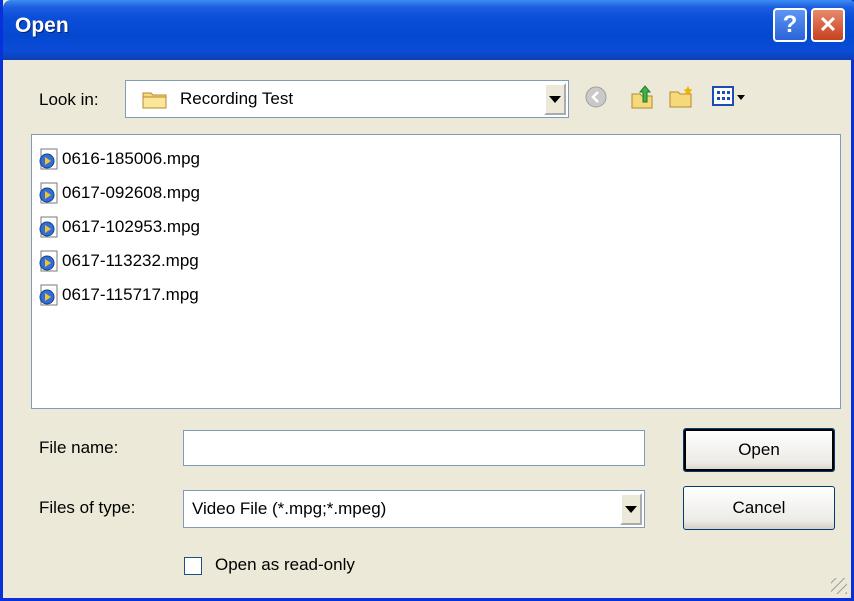 The width and height of the screenshot is (854, 601). Describe the element at coordinates (130, 260) in the screenshot. I see `file-name: 0617-113232.mpg` at that location.